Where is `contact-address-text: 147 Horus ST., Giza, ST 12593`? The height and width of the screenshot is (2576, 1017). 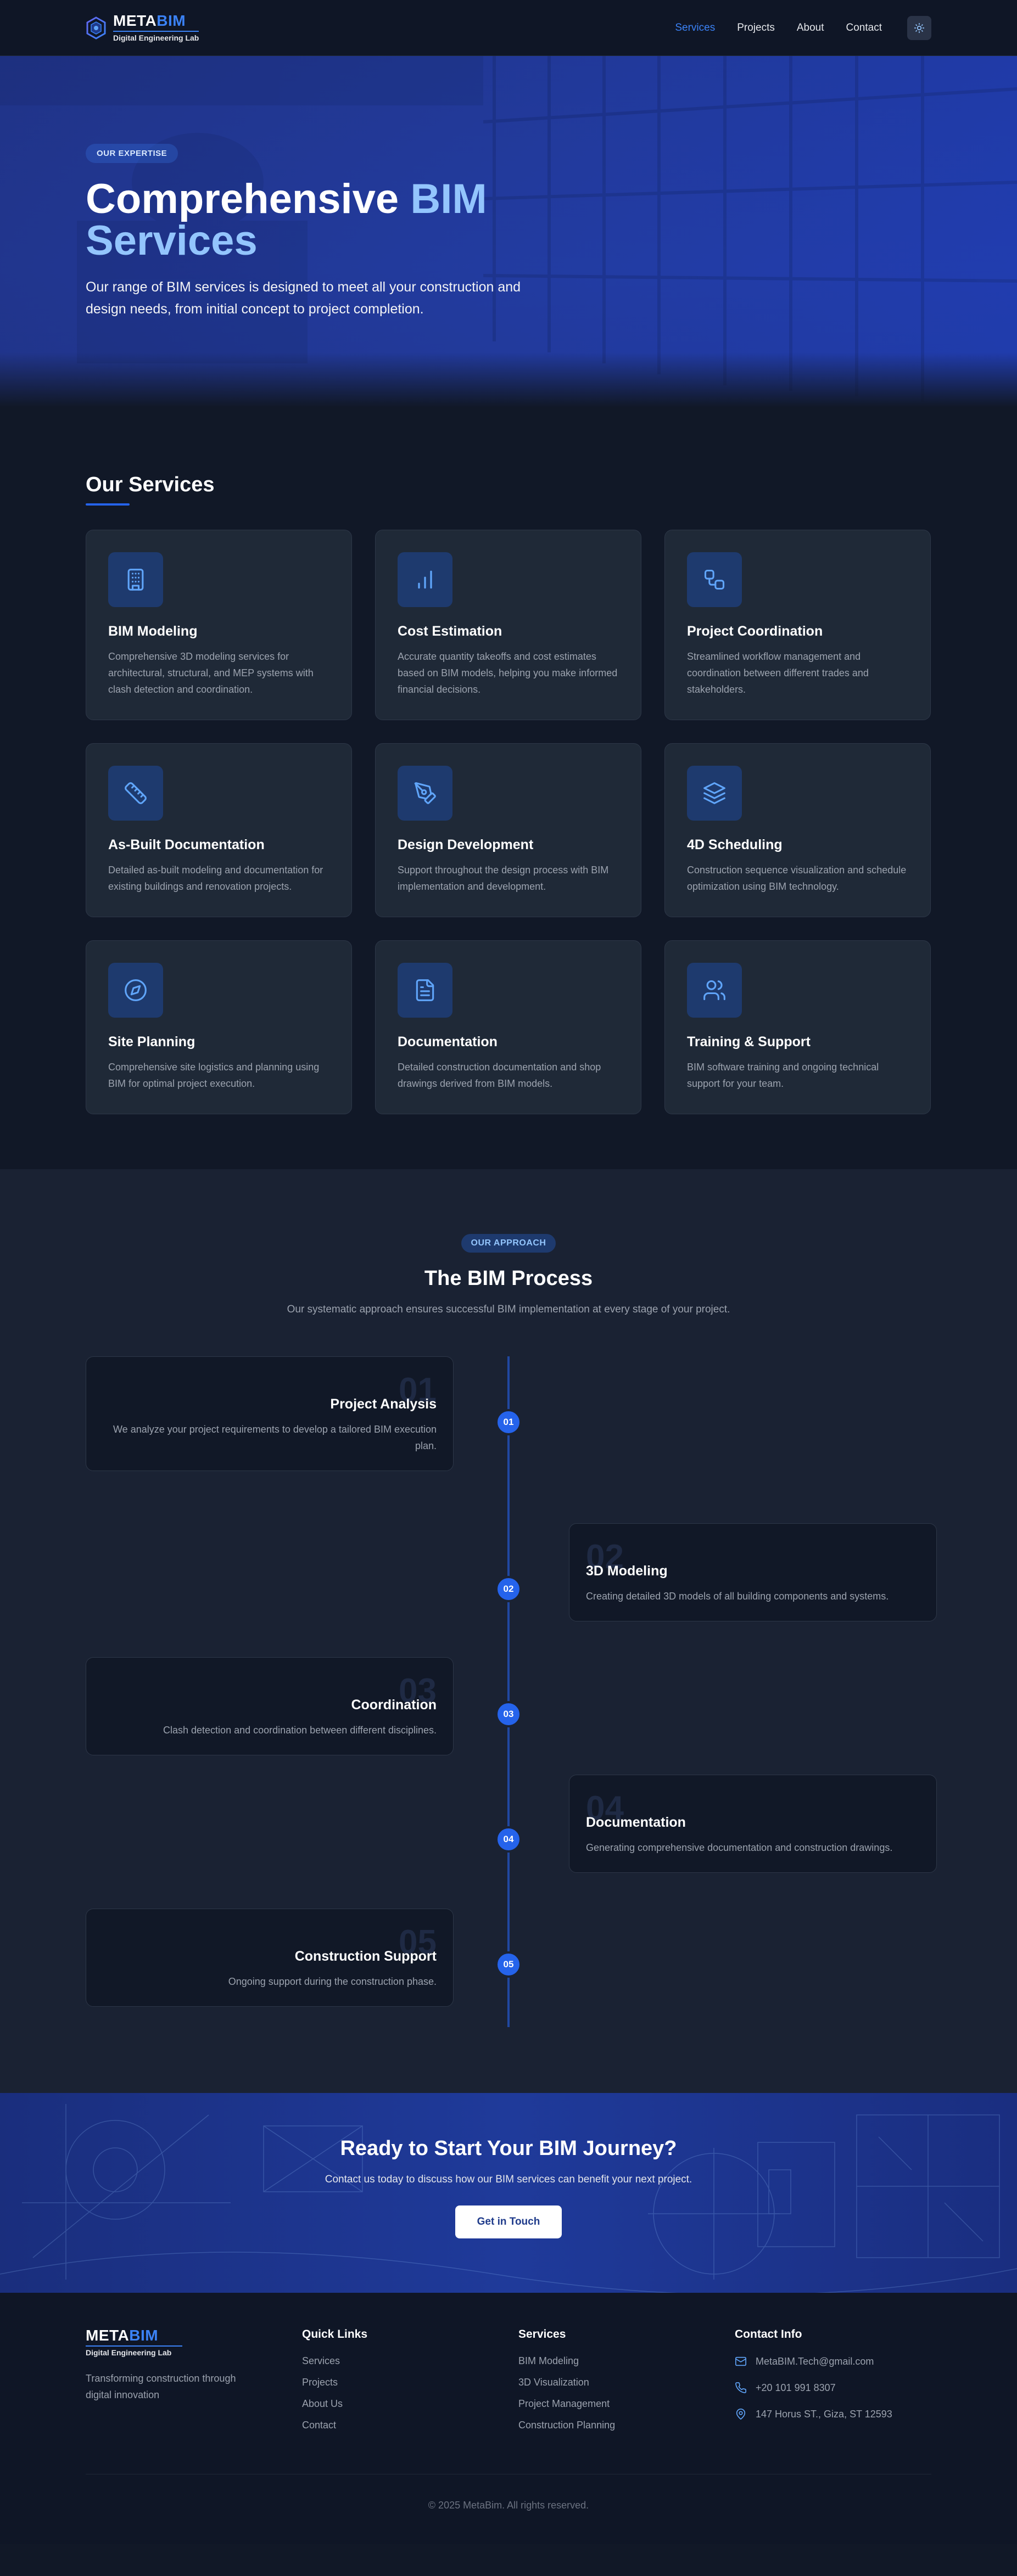 contact-address-text: 147 Horus ST., Giza, ST 12593 is located at coordinates (824, 2414).